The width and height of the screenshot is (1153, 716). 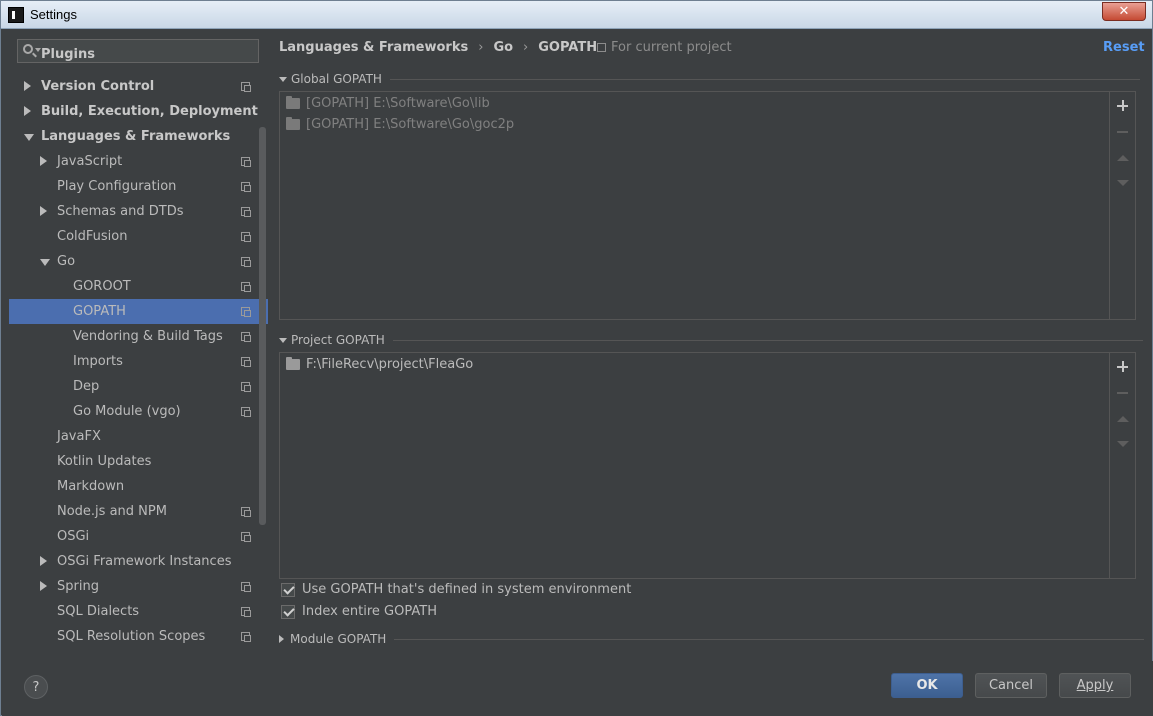 I want to click on tree-item-label: Schemas and DTDs, so click(x=120, y=211).